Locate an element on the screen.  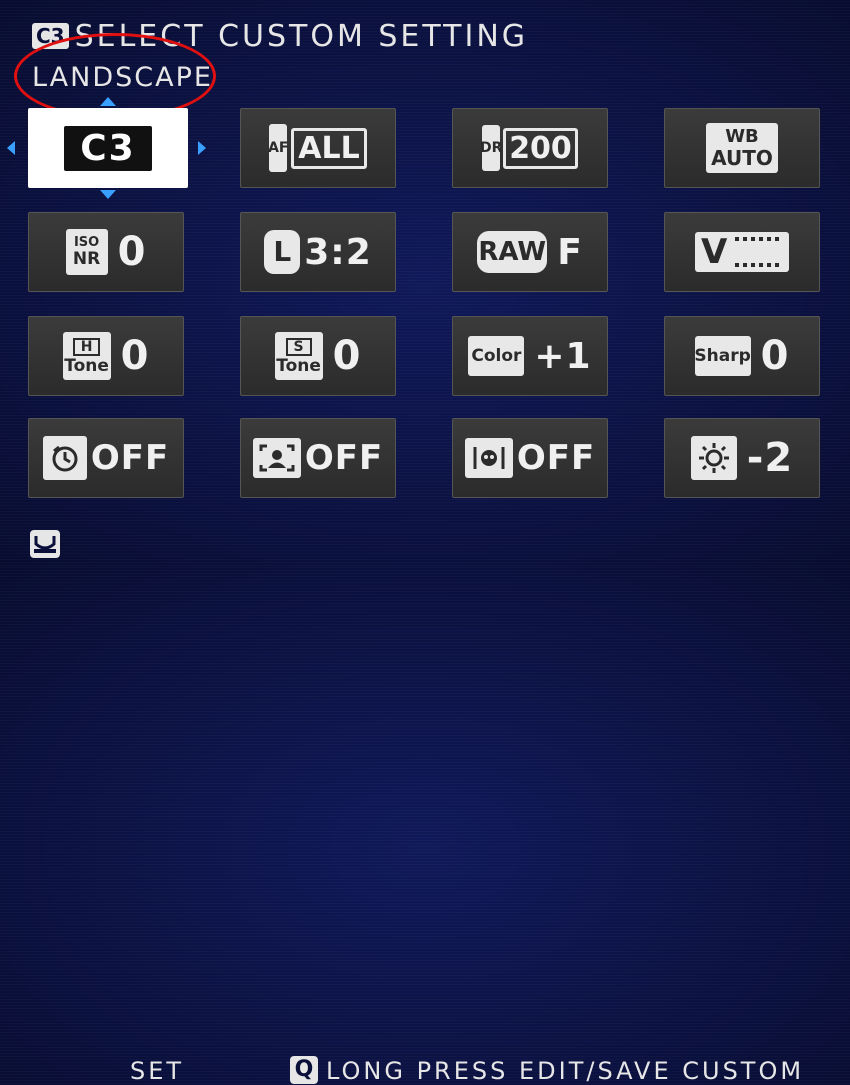
image-quality-value: F is located at coordinates (570, 252).